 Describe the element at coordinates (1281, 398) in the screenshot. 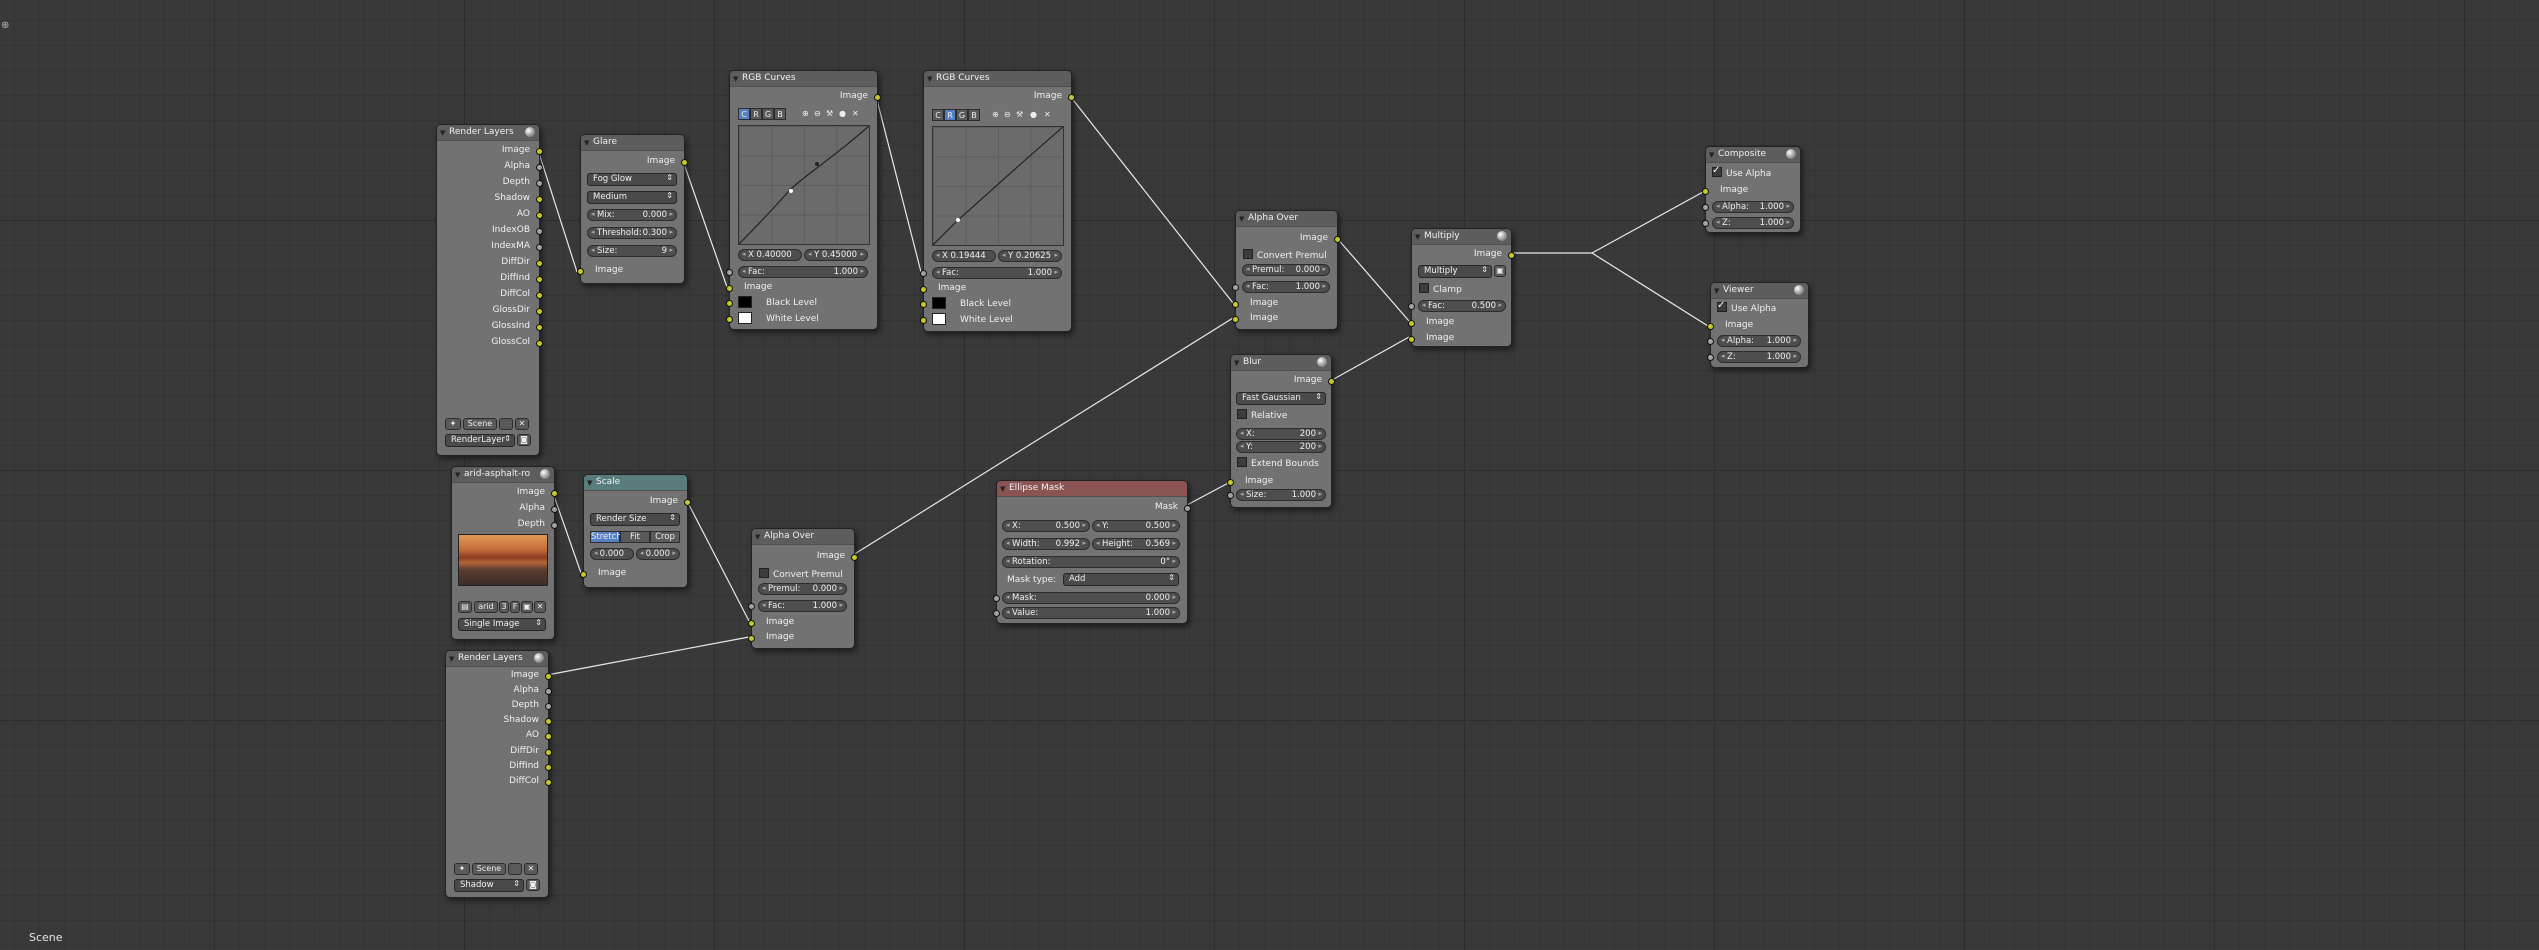

I see `filter-type-select: Fast Gaussian ⇕` at that location.